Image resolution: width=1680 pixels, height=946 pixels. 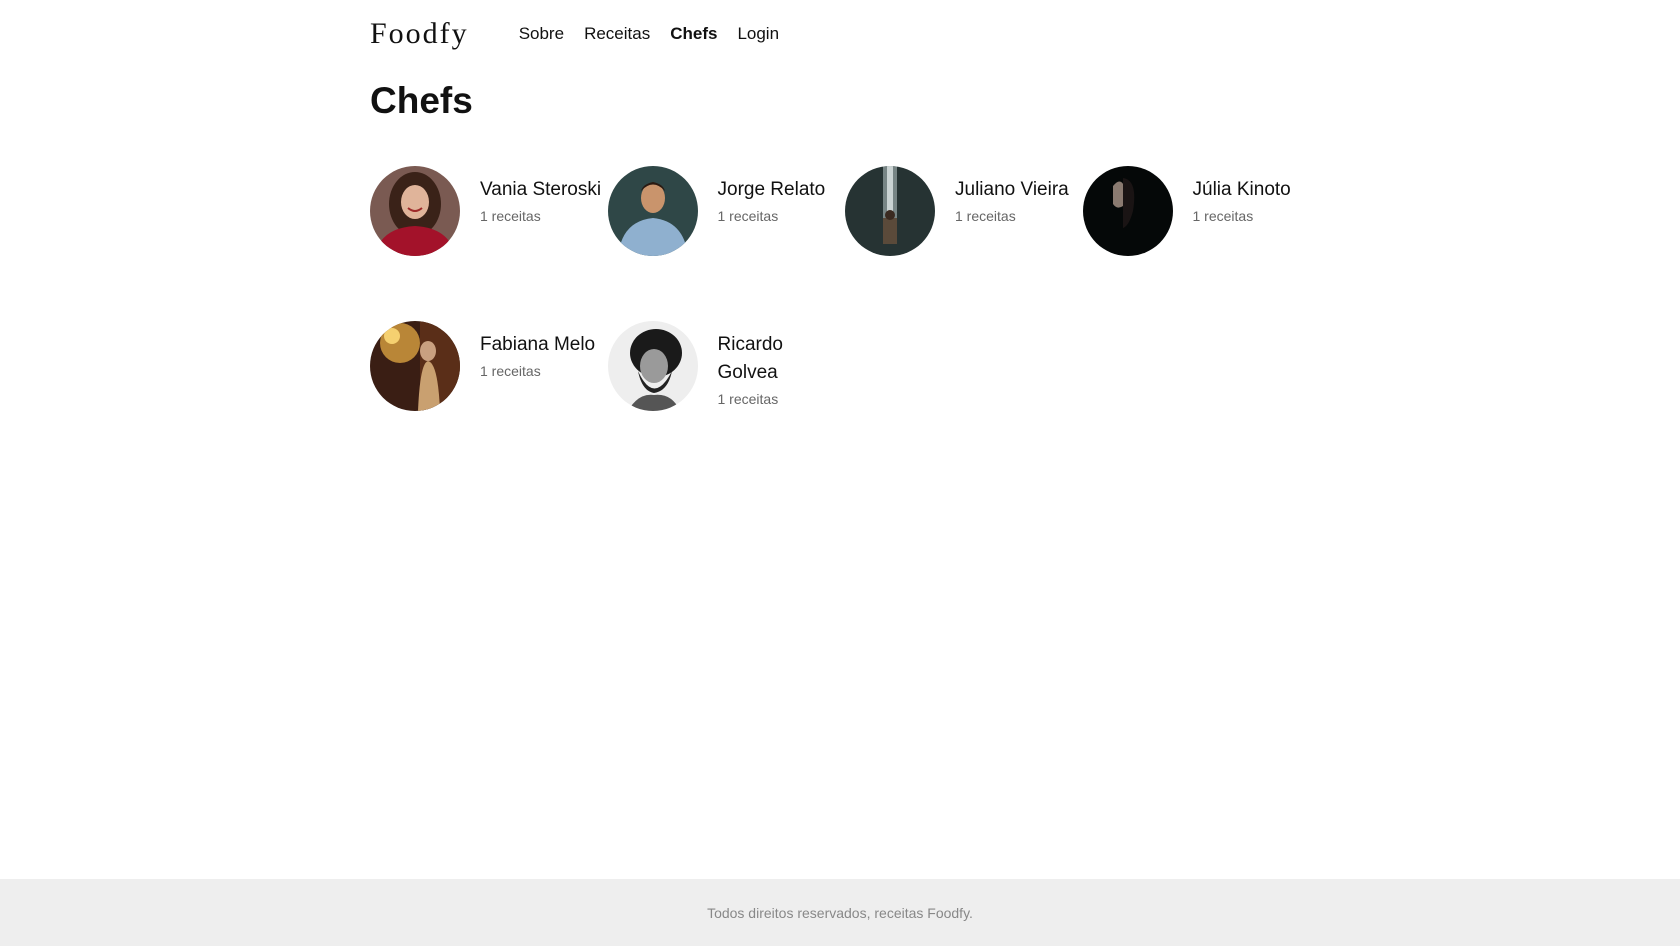 What do you see at coordinates (964, 243) in the screenshot?
I see `chef-card: Juliano Vieira 1 receitas` at bounding box center [964, 243].